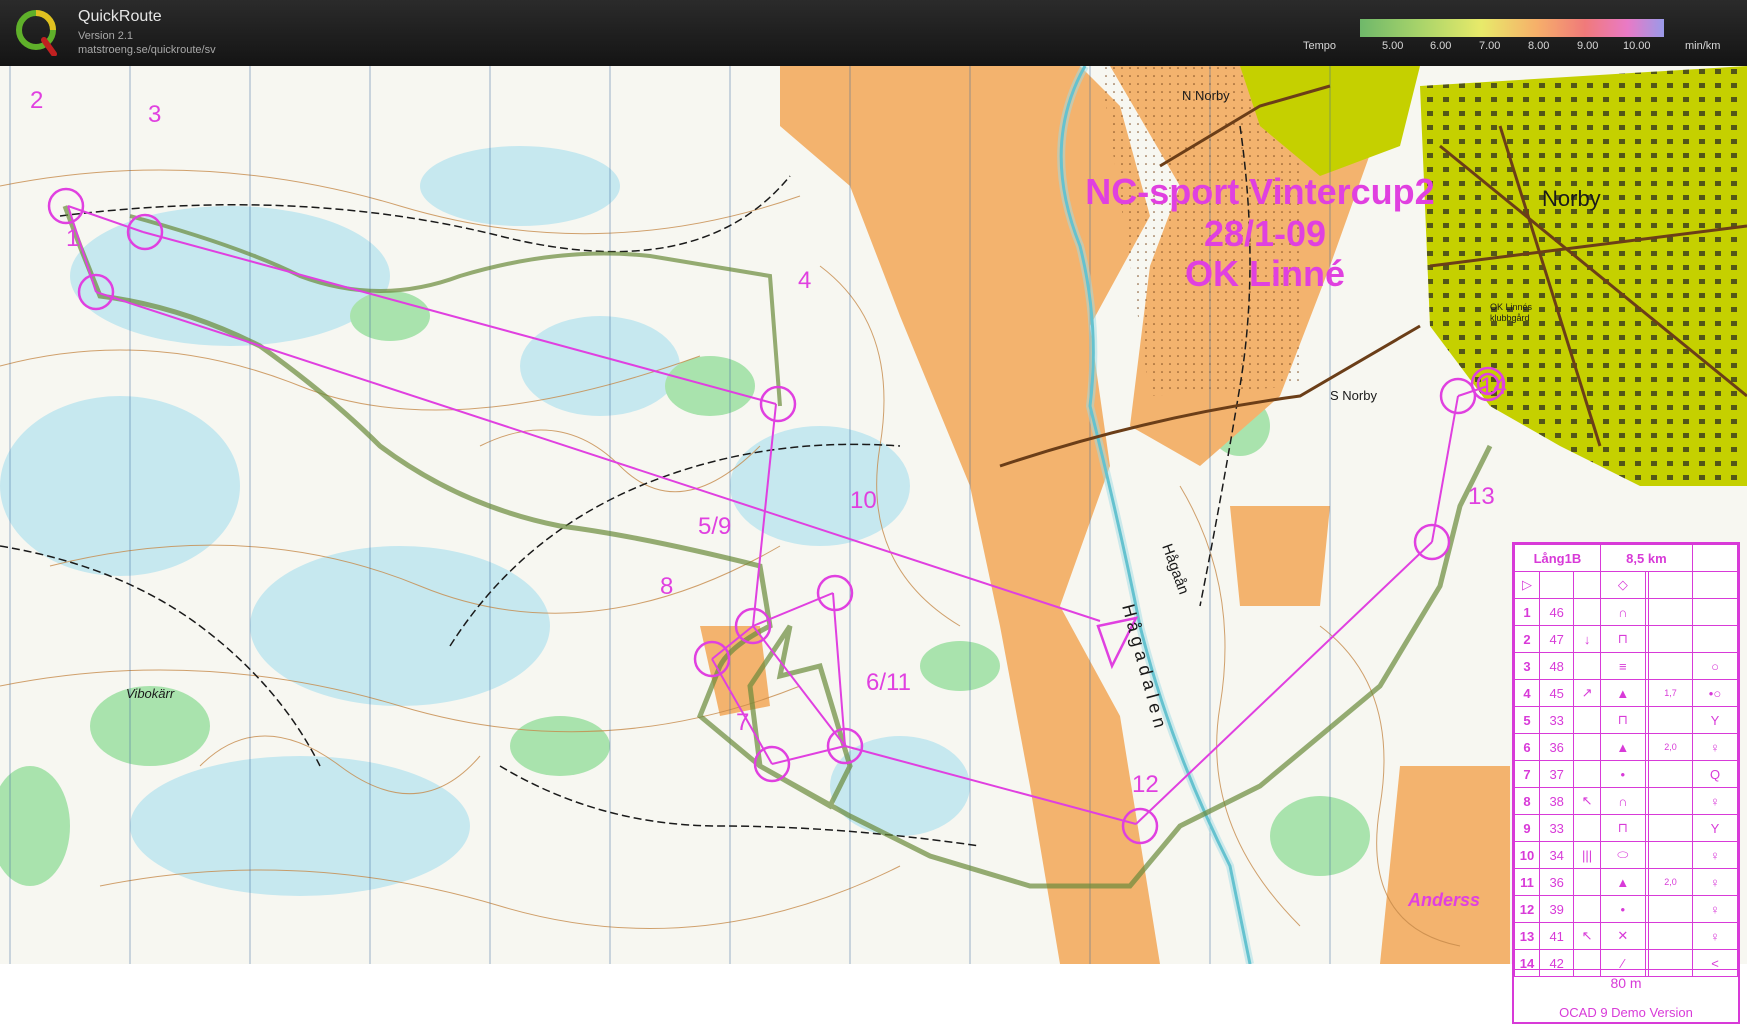  Describe the element at coordinates (1637, 46) in the screenshot. I see `tempo-tick: 10.00` at that location.